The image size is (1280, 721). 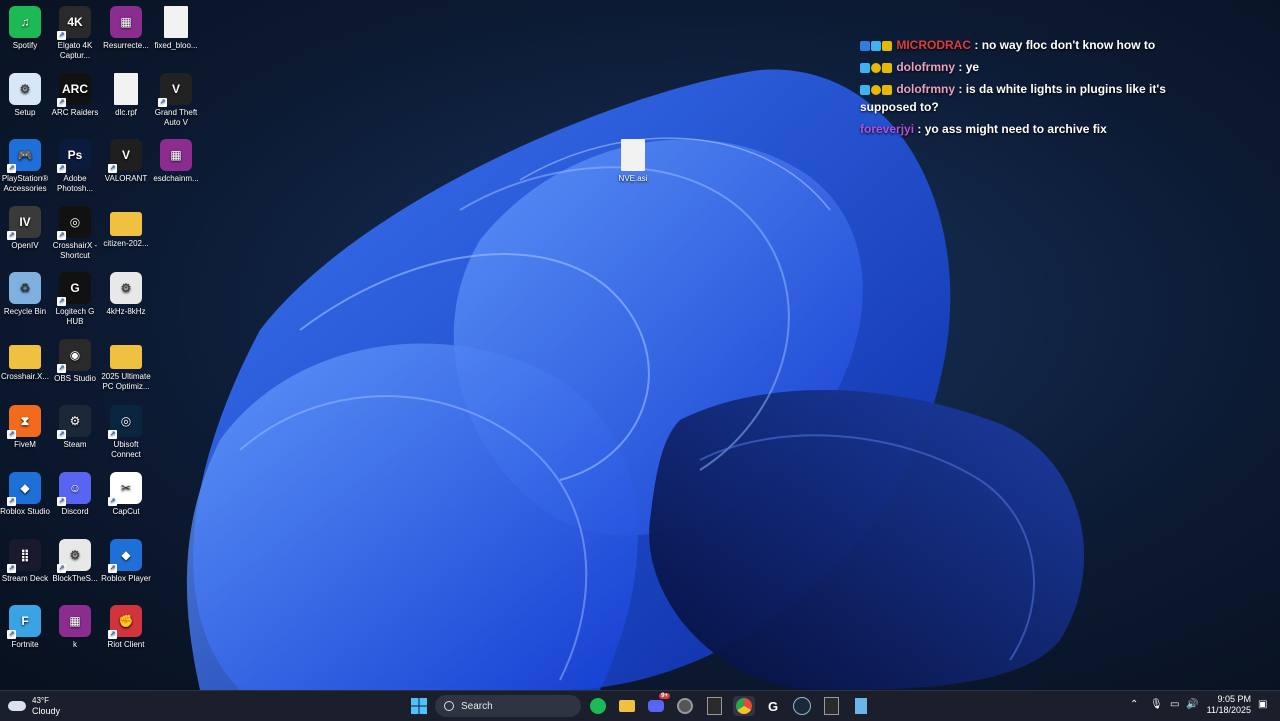 What do you see at coordinates (1068, 45) in the screenshot?
I see `chat-text: no way floc don't know how to` at bounding box center [1068, 45].